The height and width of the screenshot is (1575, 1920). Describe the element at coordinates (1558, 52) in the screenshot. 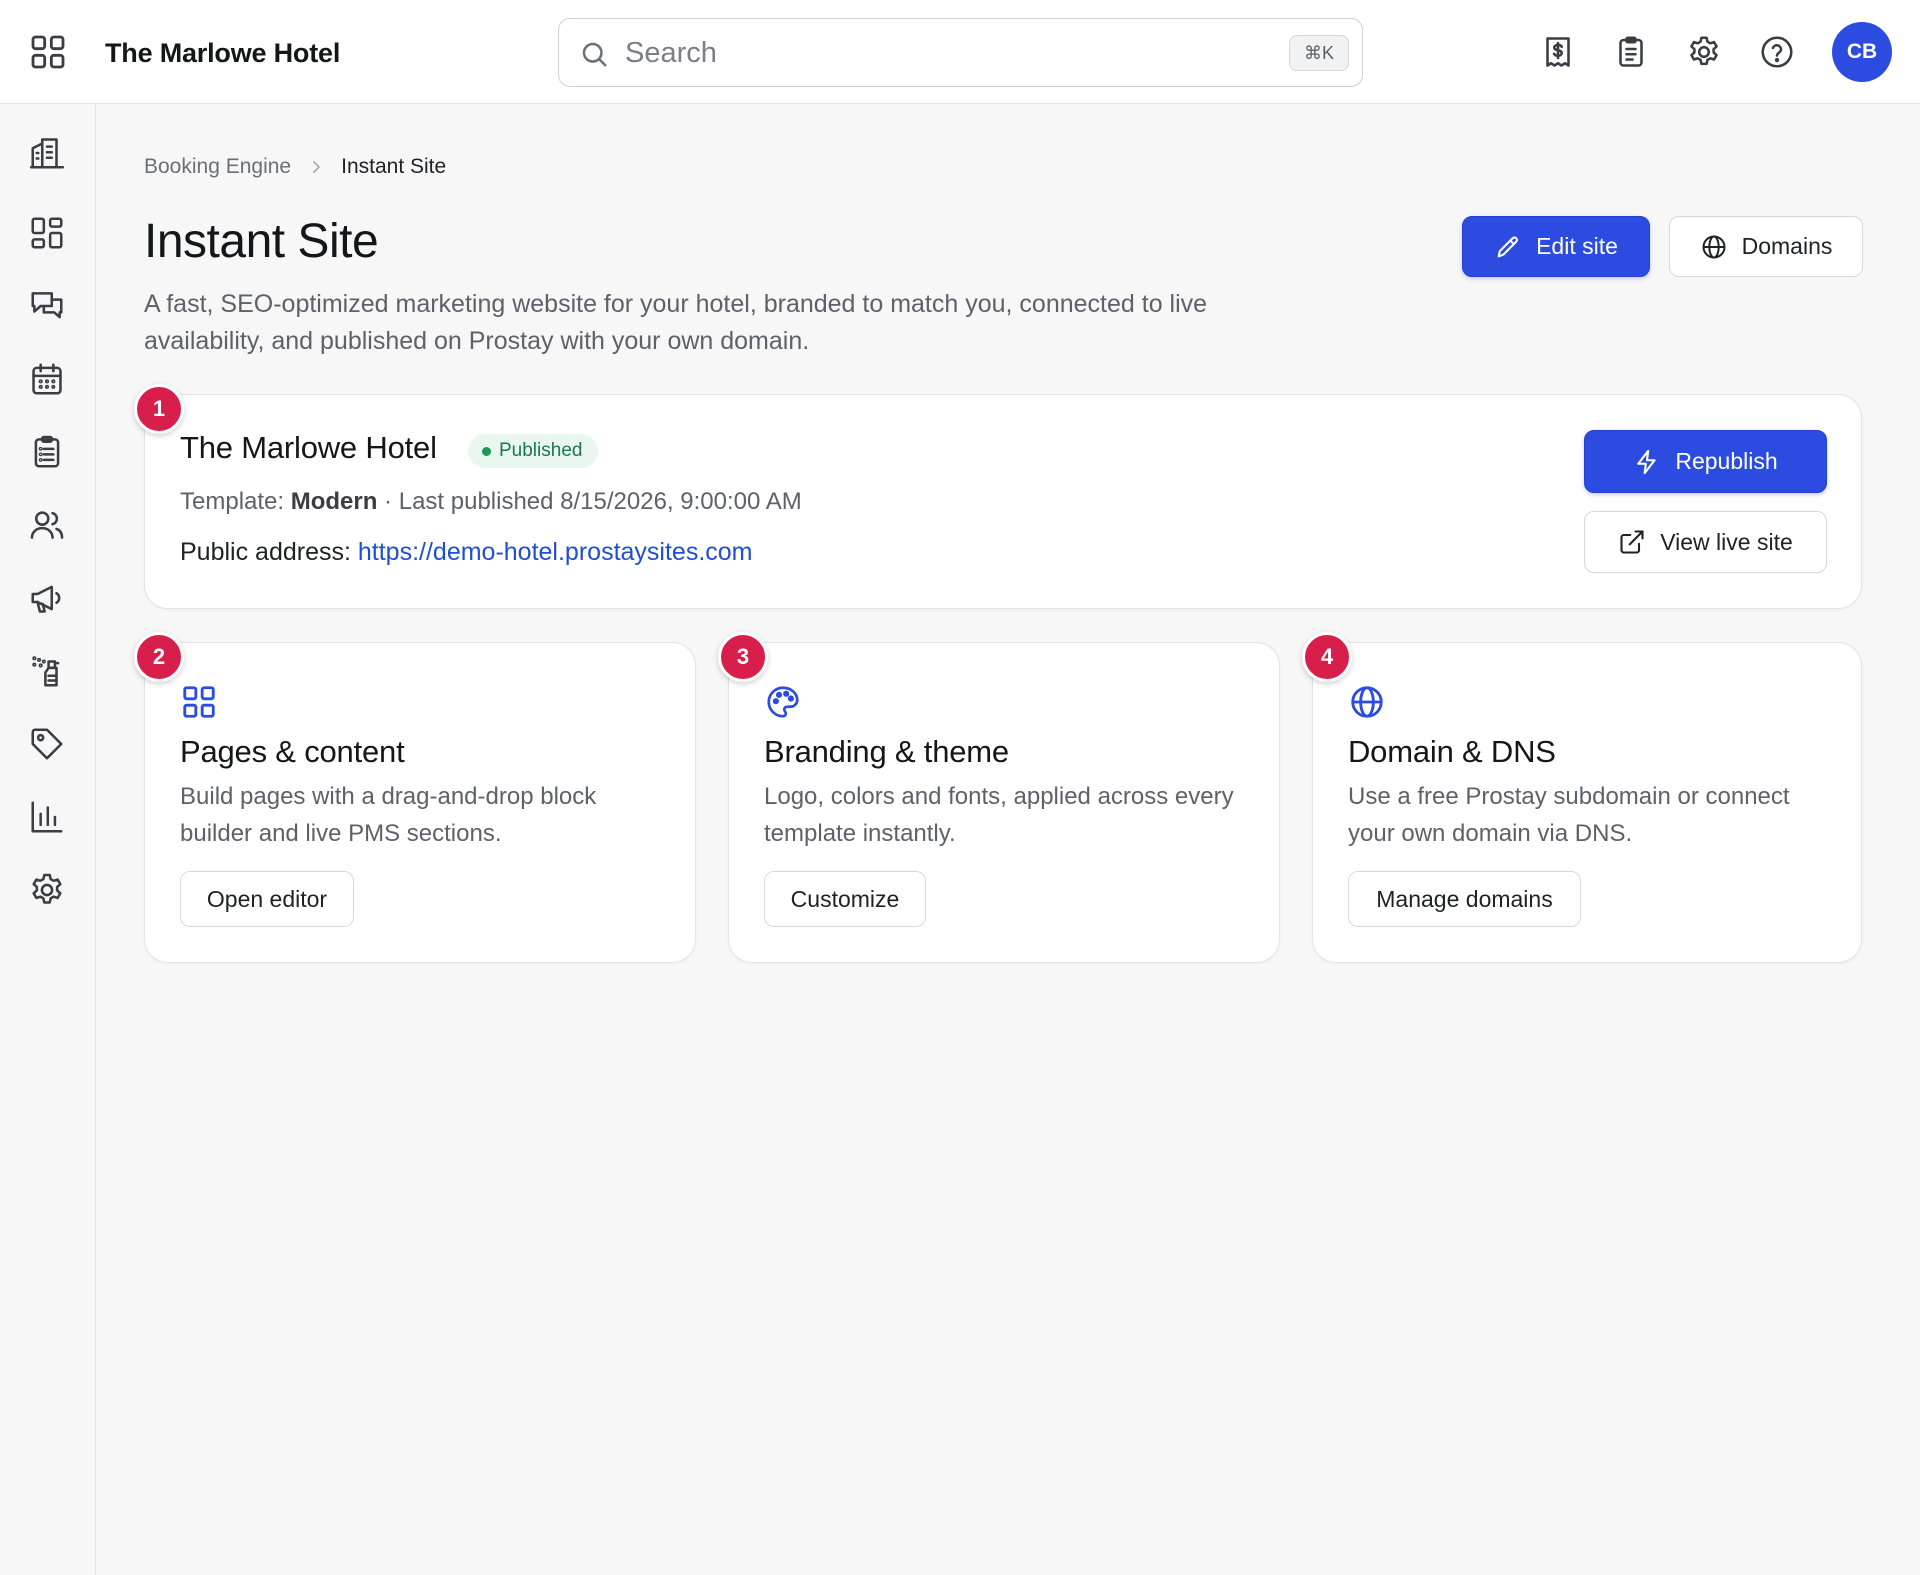

I see `receipt-icon` at that location.